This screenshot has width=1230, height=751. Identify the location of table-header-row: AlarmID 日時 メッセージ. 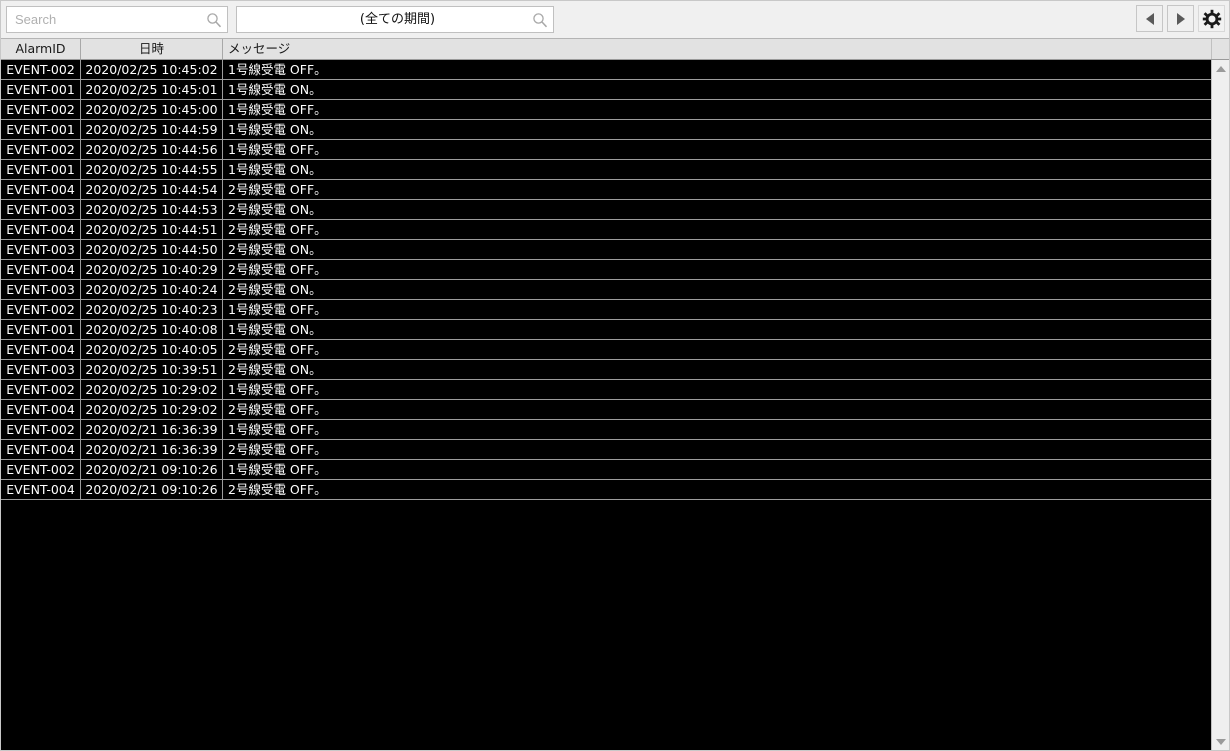
(615, 49).